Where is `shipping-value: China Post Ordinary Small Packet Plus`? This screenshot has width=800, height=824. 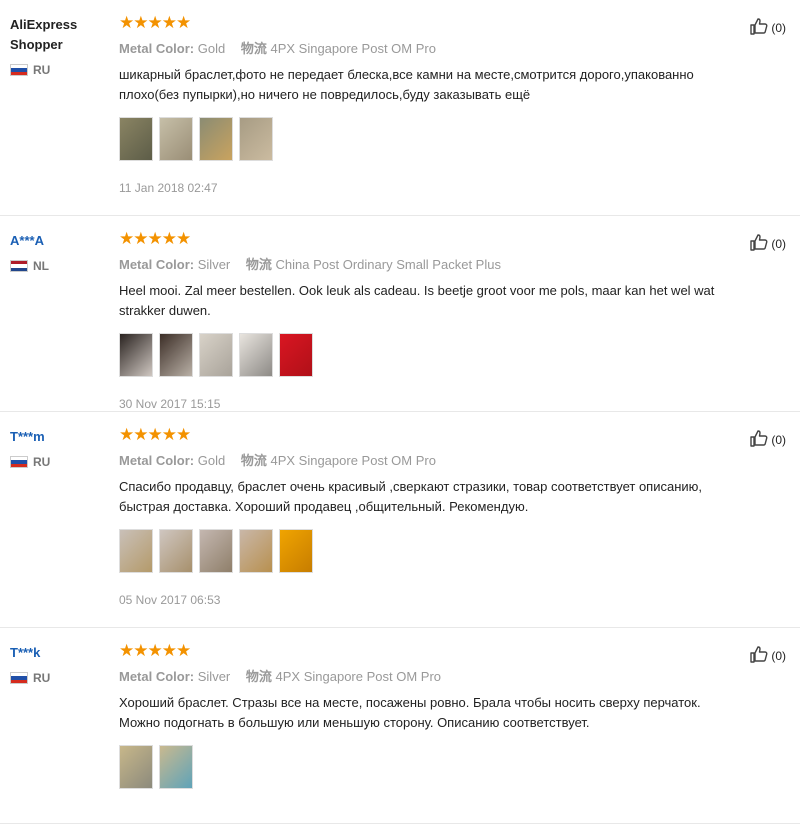 shipping-value: China Post Ordinary Small Packet Plus is located at coordinates (388, 264).